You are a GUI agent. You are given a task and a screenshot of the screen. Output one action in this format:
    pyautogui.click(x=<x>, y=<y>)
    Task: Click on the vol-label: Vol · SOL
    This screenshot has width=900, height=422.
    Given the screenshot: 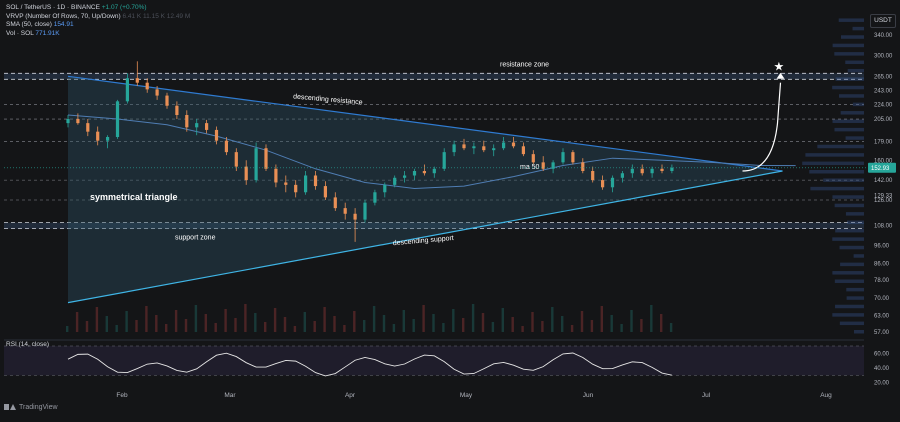 What is the action you would take?
    pyautogui.click(x=20, y=33)
    